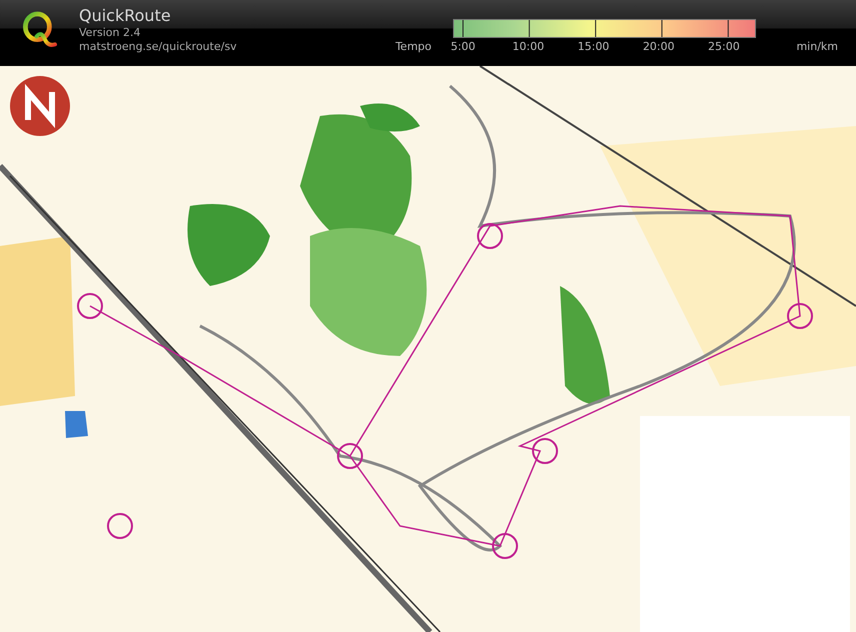  Describe the element at coordinates (817, 46) in the screenshot. I see `pace-unit-label: min/km` at that location.